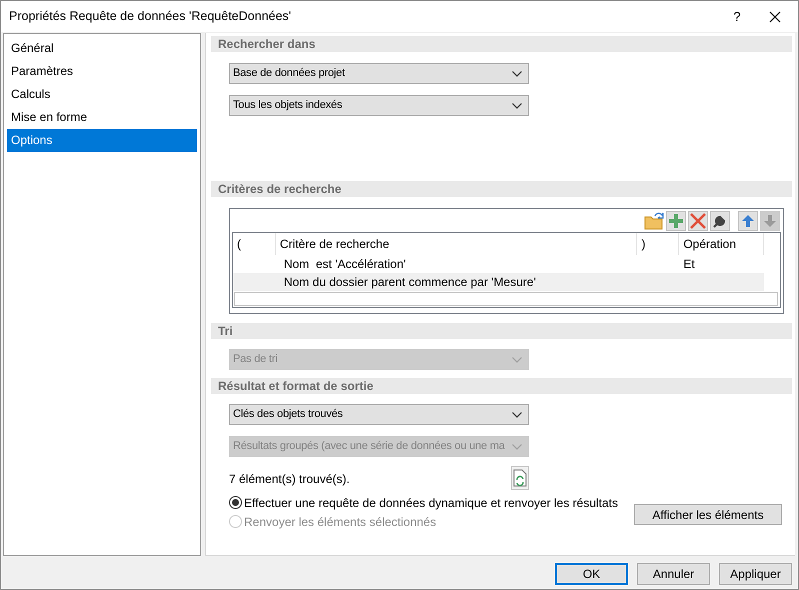  Describe the element at coordinates (431, 503) in the screenshot. I see `radio-label: Effectuer une requête de données dynamique et renvoyer les résultats` at that location.